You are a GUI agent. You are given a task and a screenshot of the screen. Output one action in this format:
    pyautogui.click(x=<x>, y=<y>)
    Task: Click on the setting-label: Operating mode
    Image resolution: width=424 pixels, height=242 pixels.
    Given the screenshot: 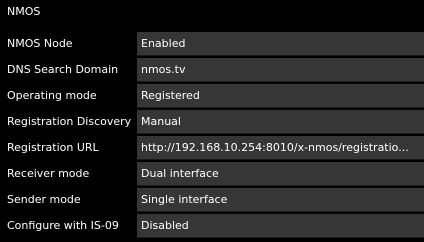 What is the action you would take?
    pyautogui.click(x=70, y=96)
    